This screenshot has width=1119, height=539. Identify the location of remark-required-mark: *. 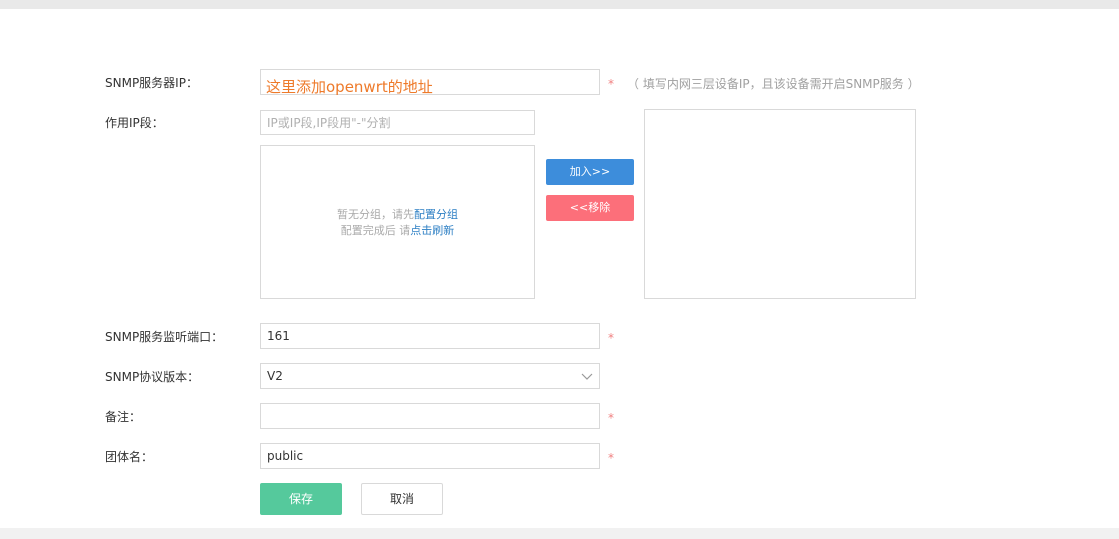
(611, 418).